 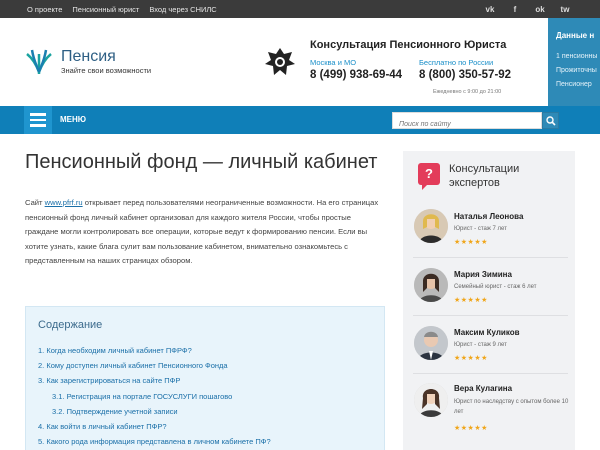 I want to click on social-links: vk f ok tw, so click(x=527, y=9).